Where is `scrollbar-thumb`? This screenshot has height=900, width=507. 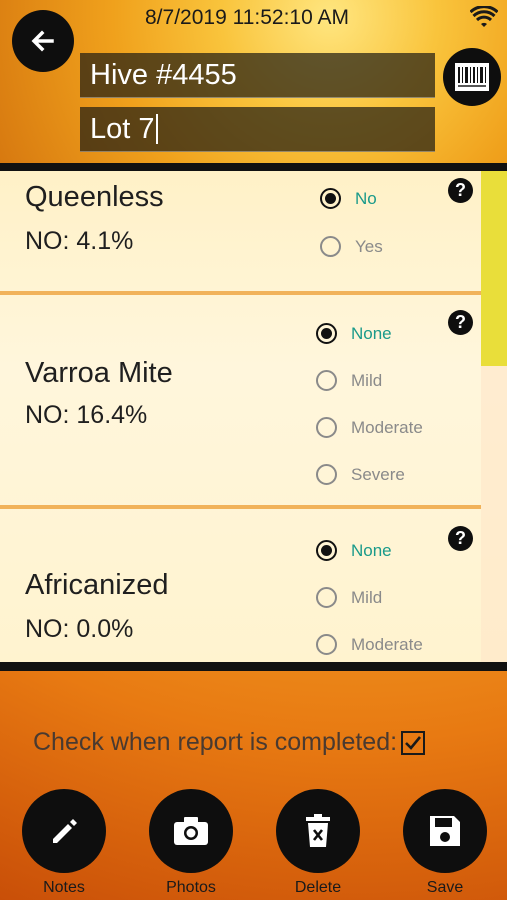 scrollbar-thumb is located at coordinates (494, 268).